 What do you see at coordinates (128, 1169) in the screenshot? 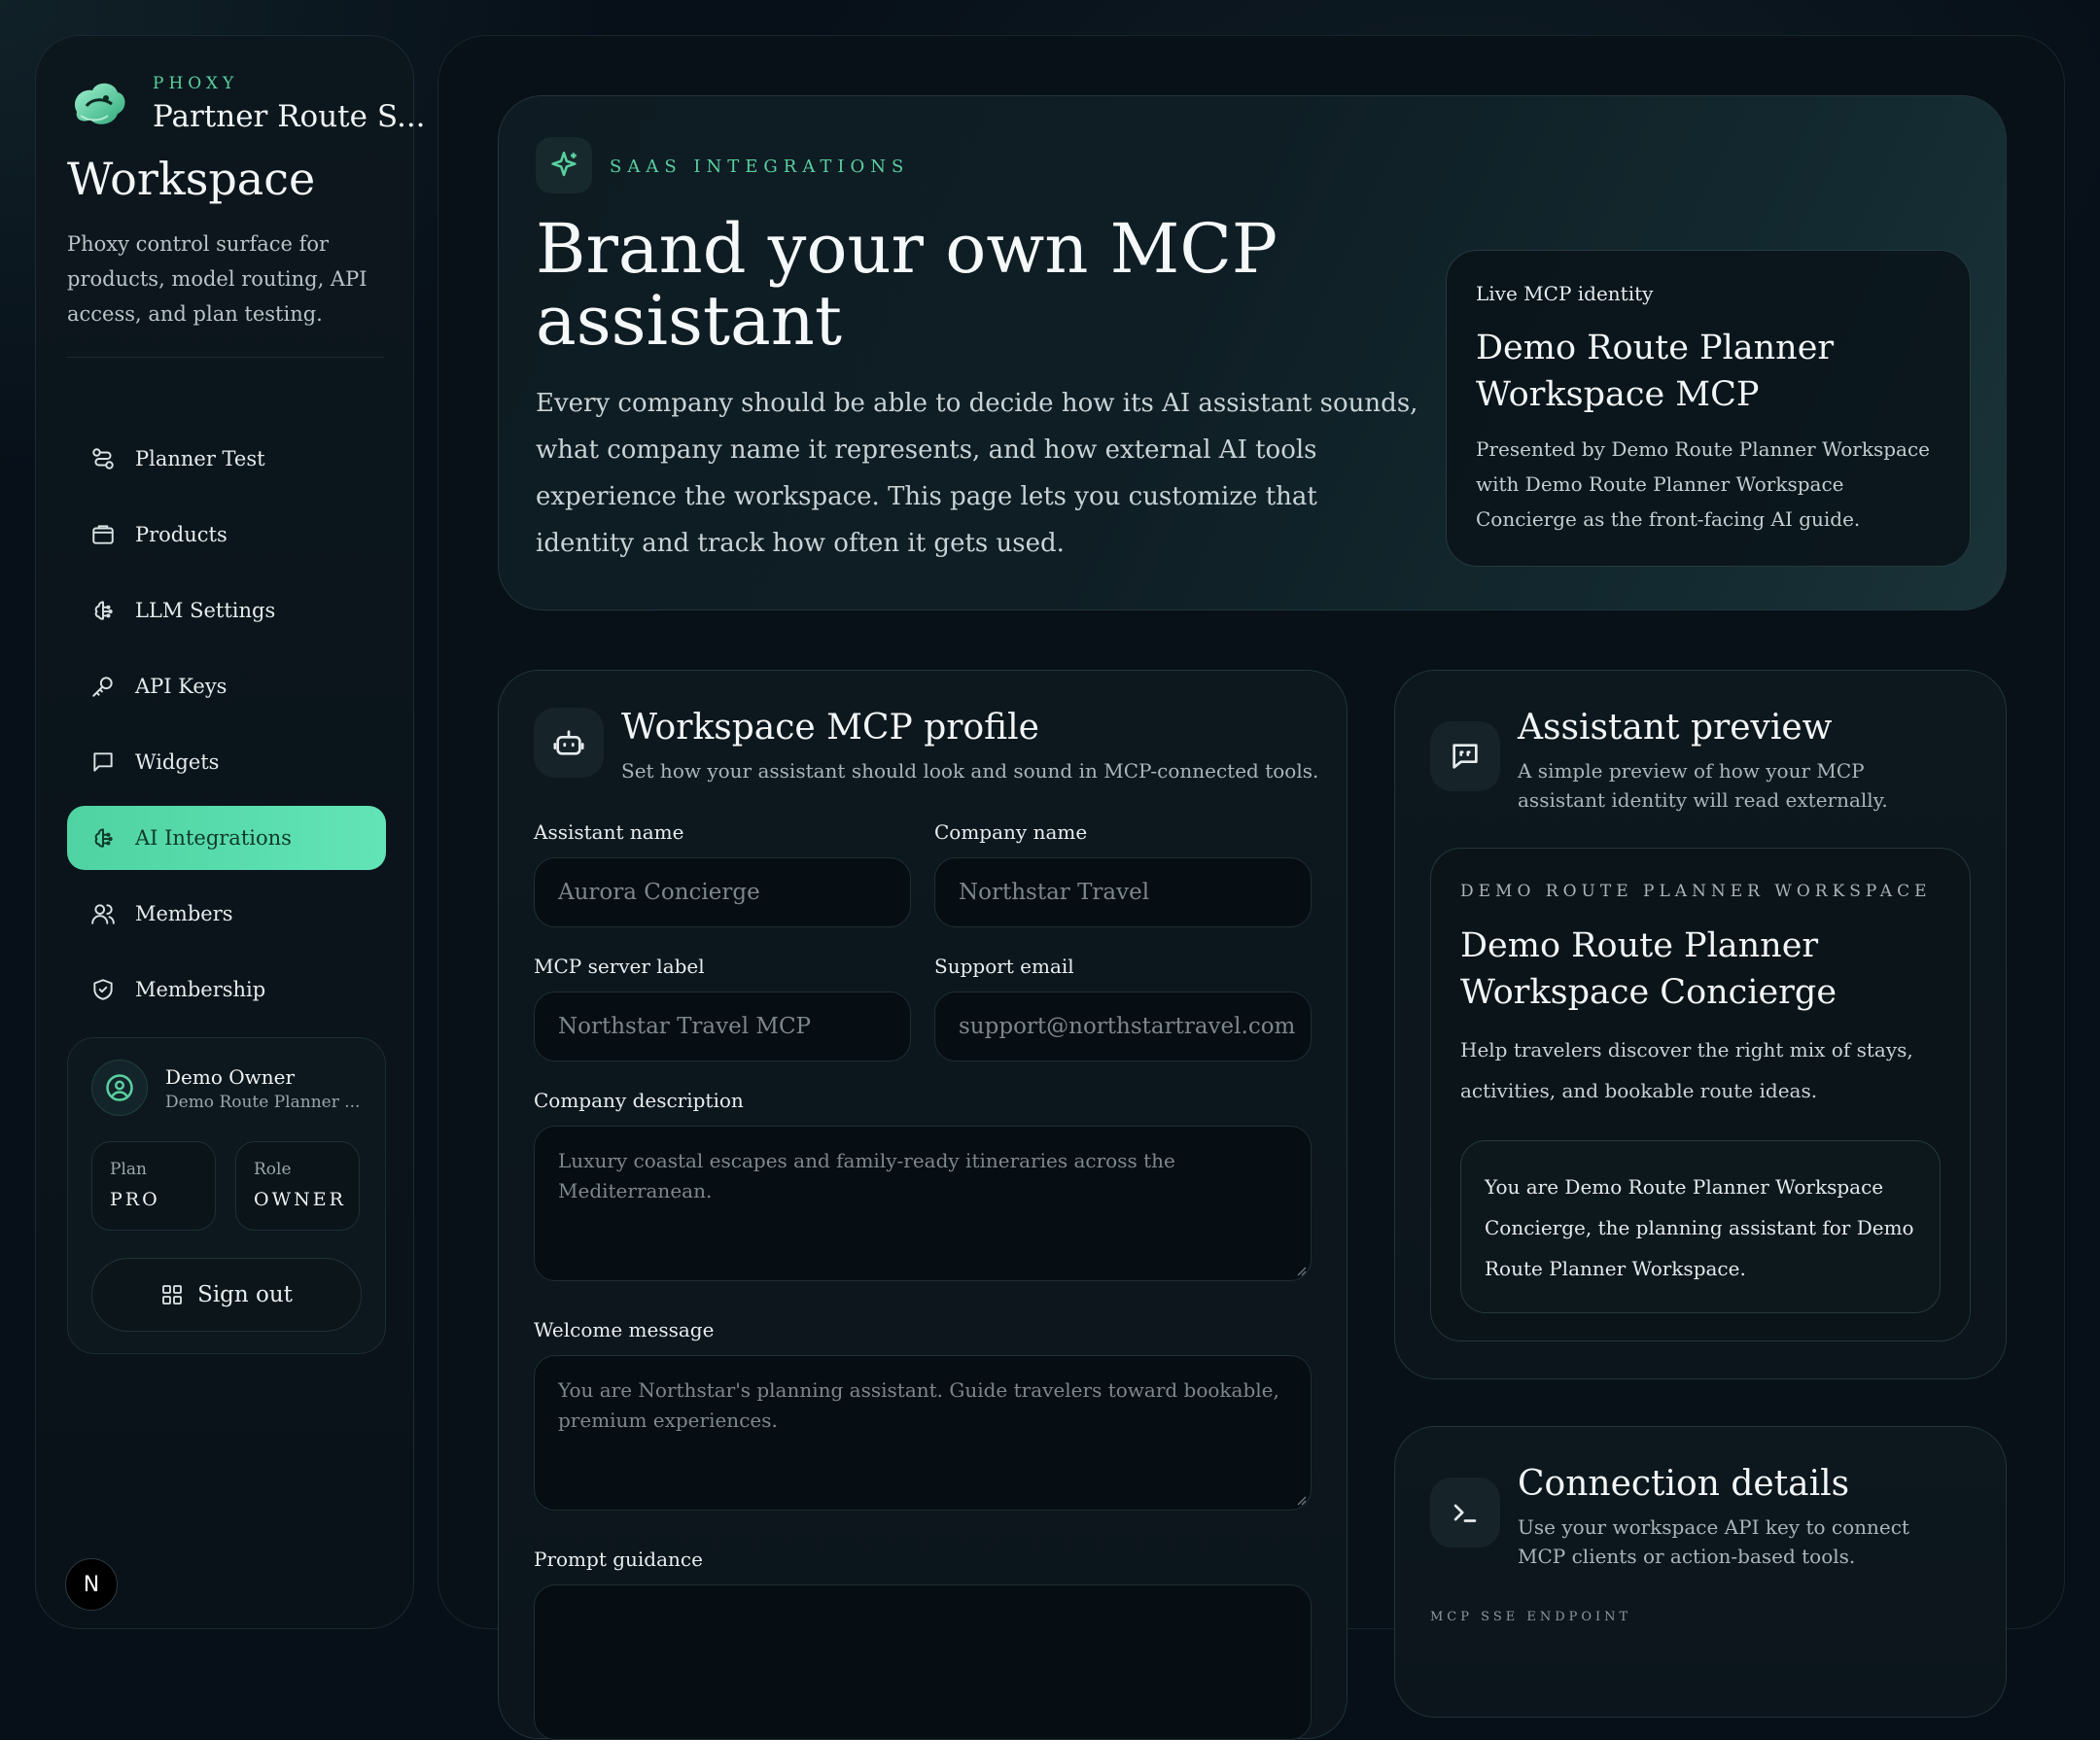
I see `plan-label: Plan` at bounding box center [128, 1169].